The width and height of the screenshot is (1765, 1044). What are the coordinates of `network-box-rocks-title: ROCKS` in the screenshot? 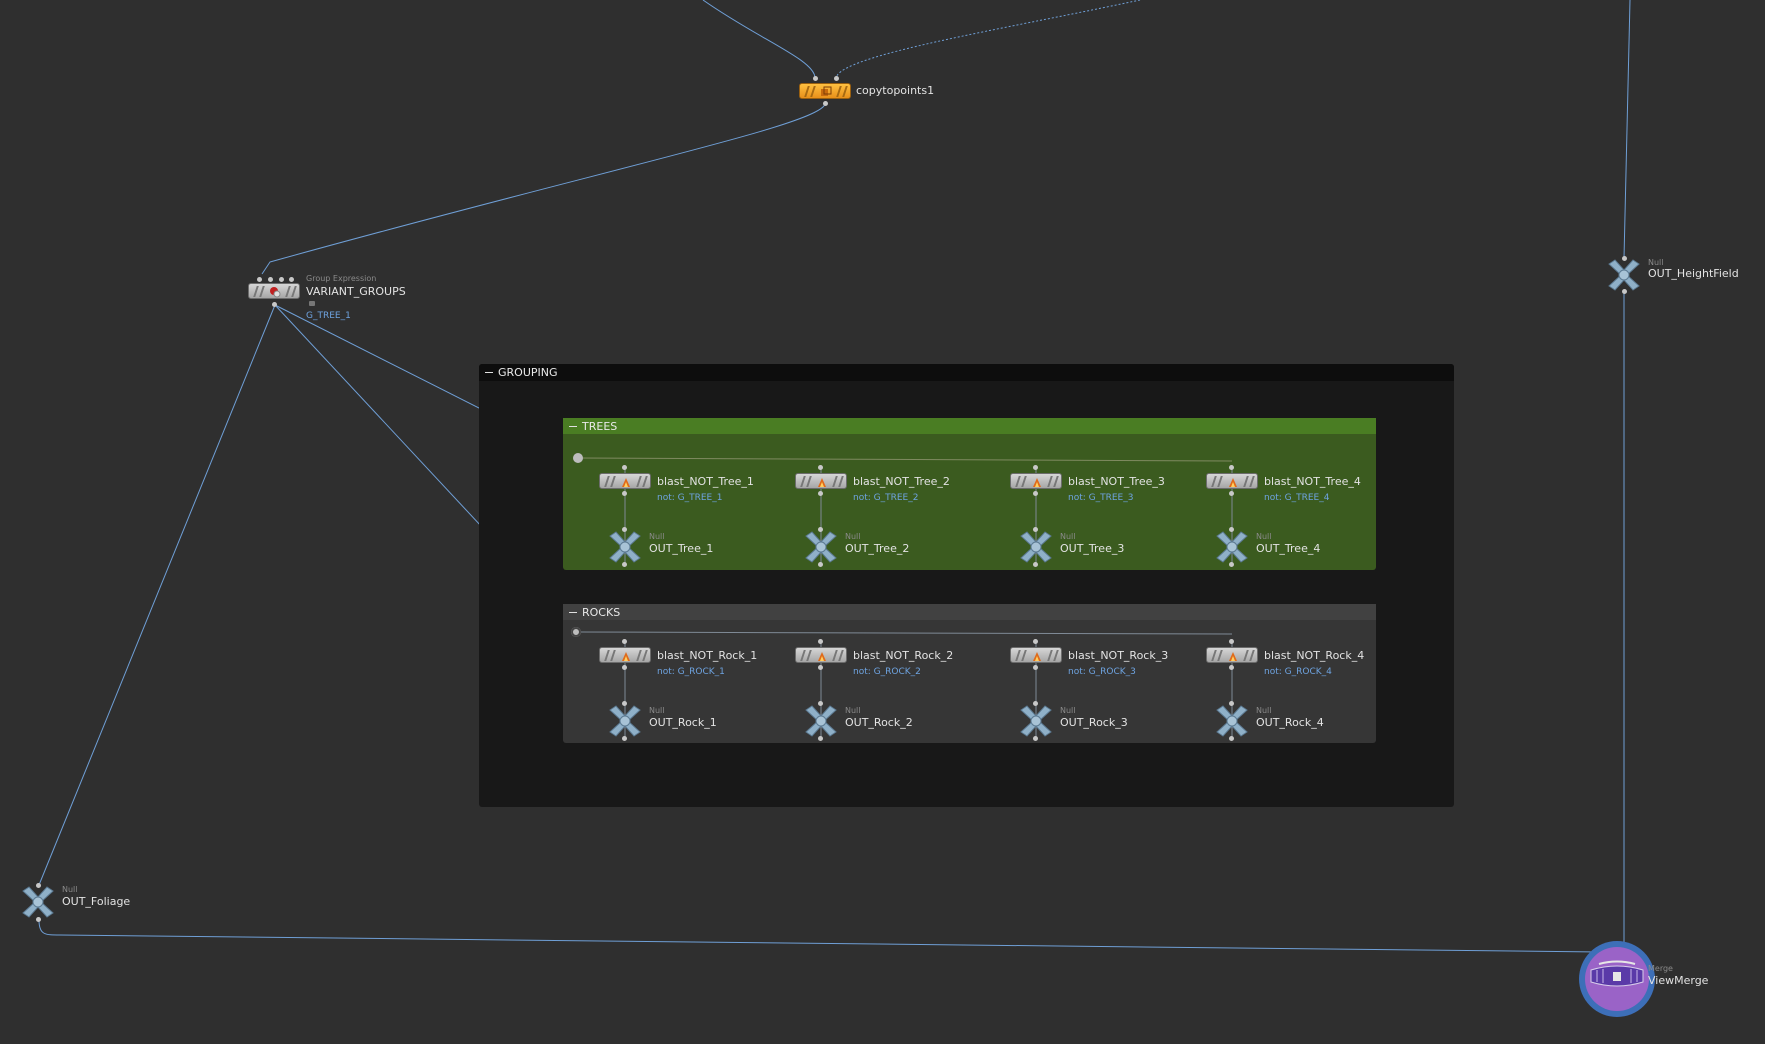 It's located at (601, 612).